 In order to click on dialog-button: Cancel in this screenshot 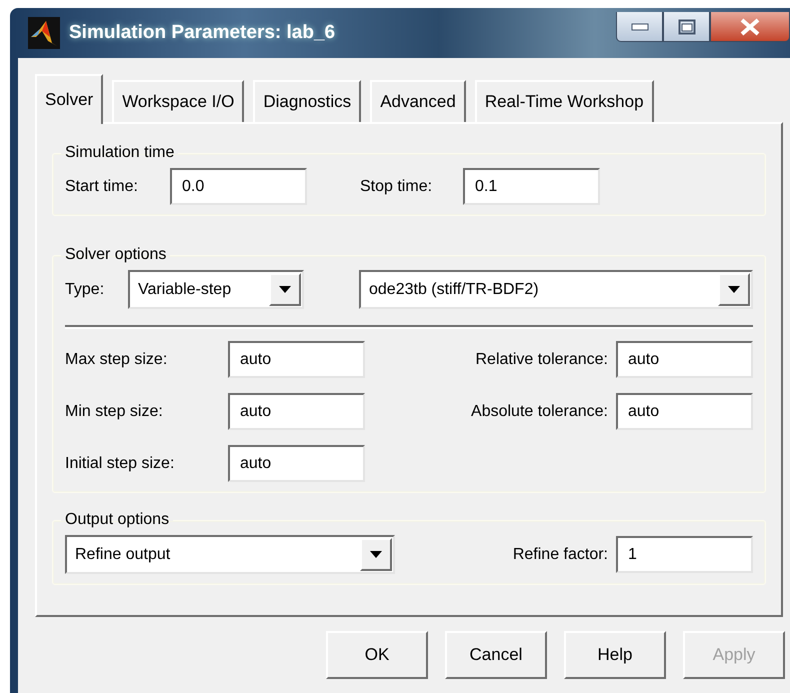, I will do `click(496, 655)`.